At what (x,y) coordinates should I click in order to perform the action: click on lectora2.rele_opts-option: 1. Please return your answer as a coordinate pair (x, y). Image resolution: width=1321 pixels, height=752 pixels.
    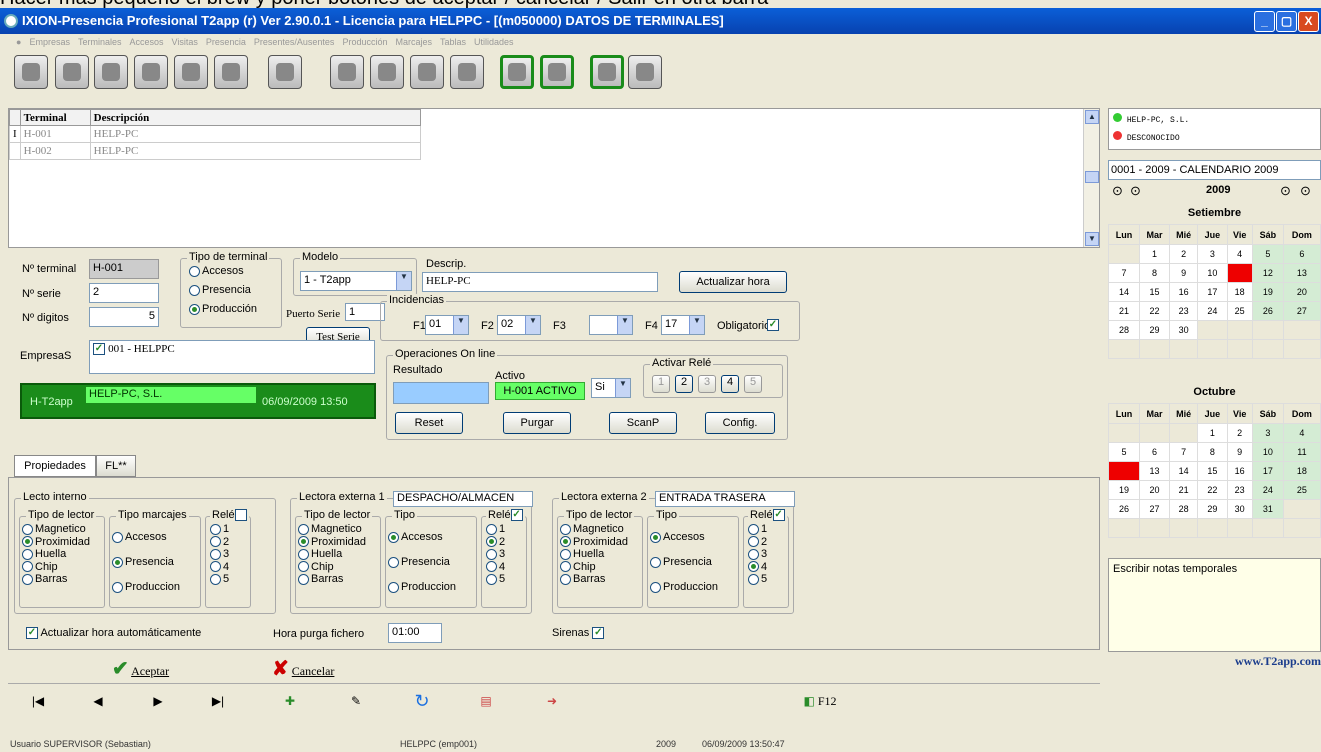
    Looking at the image, I should click on (757, 529).